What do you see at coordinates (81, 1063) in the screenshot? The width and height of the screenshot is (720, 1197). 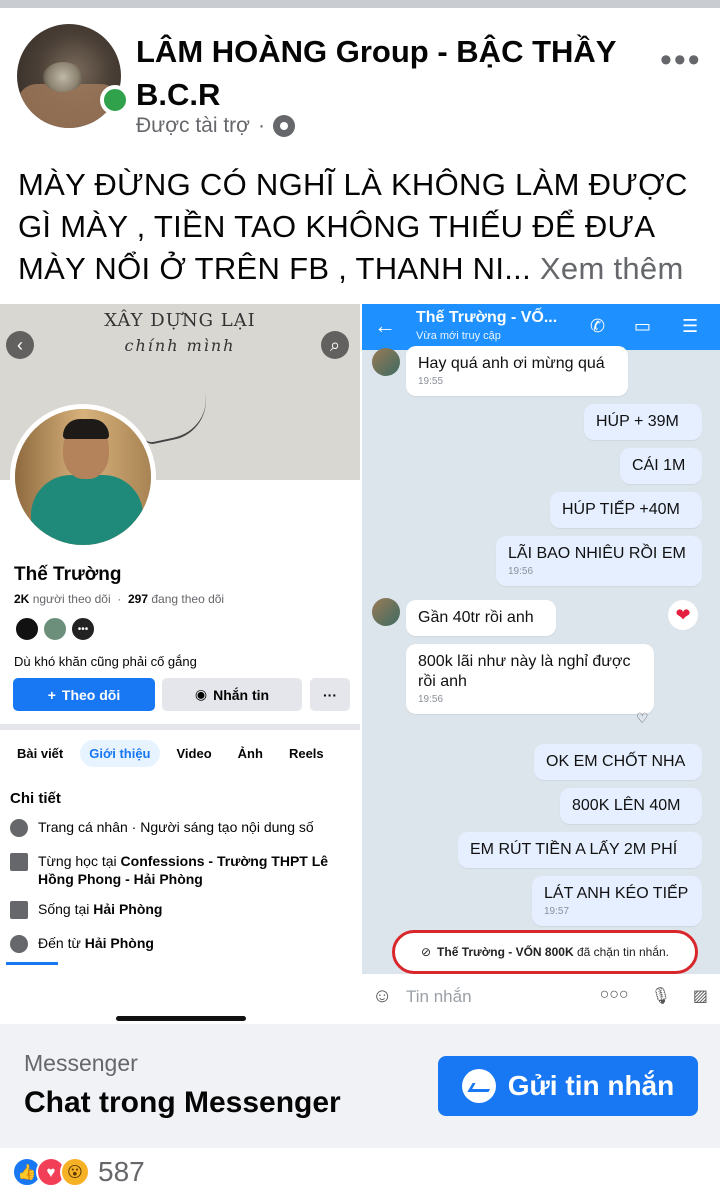 I see `cta-label: Messenger` at bounding box center [81, 1063].